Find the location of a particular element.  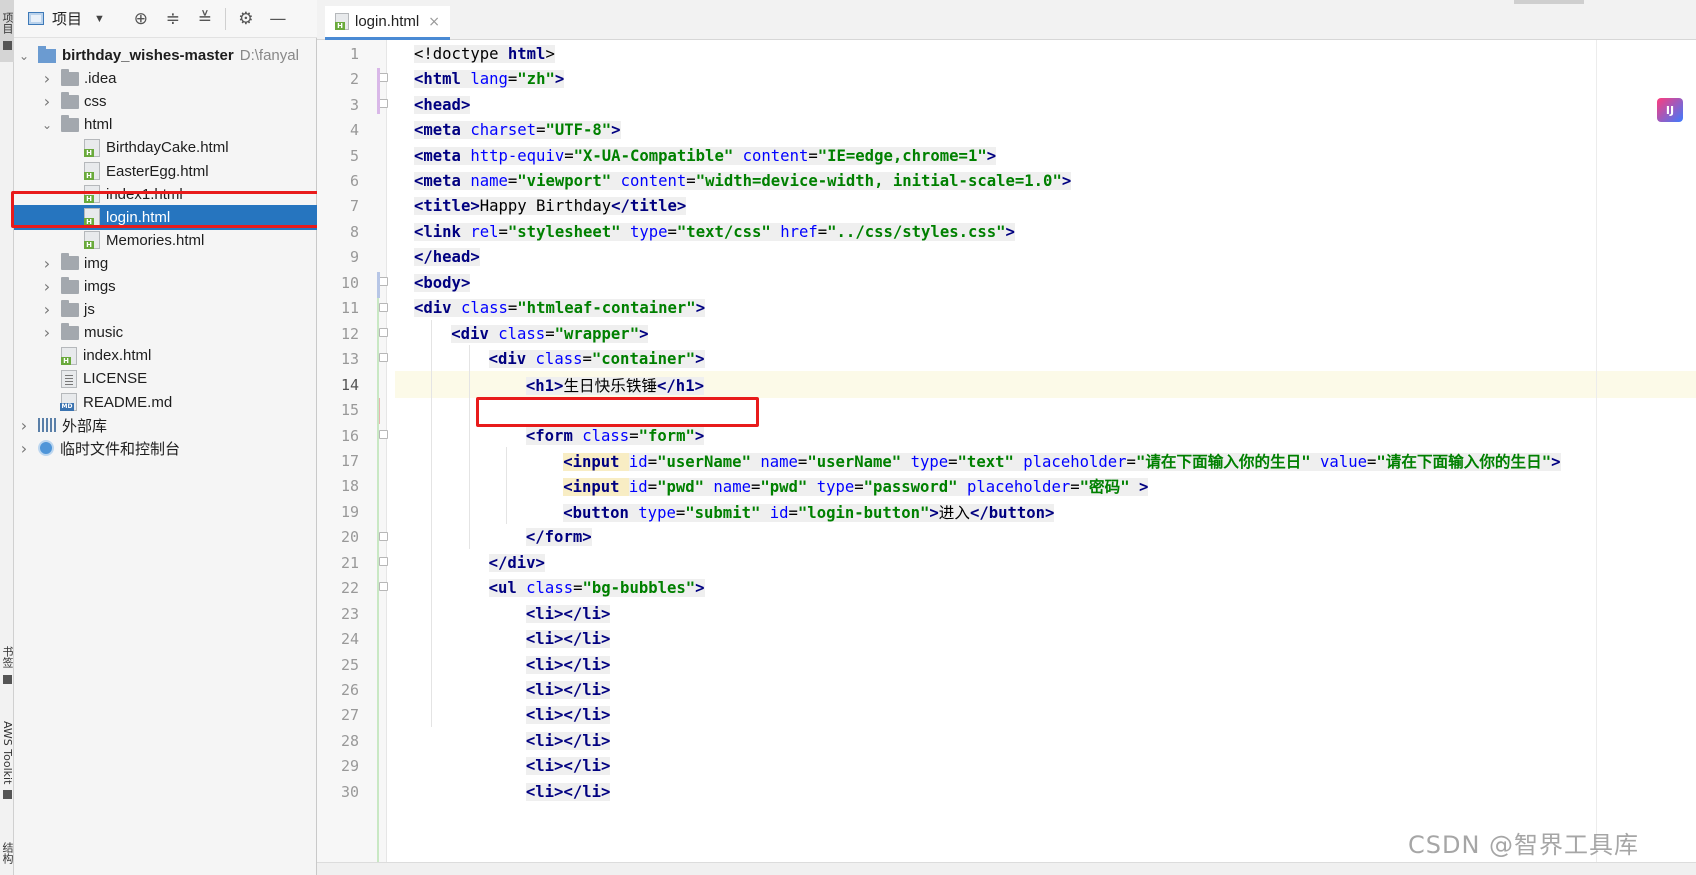

code-line: 23 <li></li> is located at coordinates (1018, 614).